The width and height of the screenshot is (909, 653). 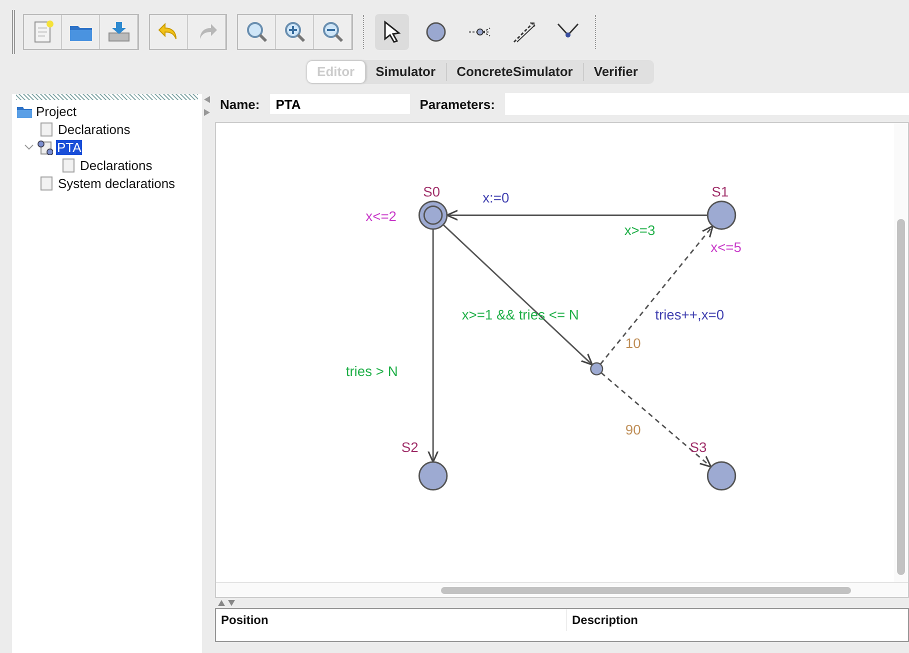 I want to click on probability-label: 10, so click(x=633, y=343).